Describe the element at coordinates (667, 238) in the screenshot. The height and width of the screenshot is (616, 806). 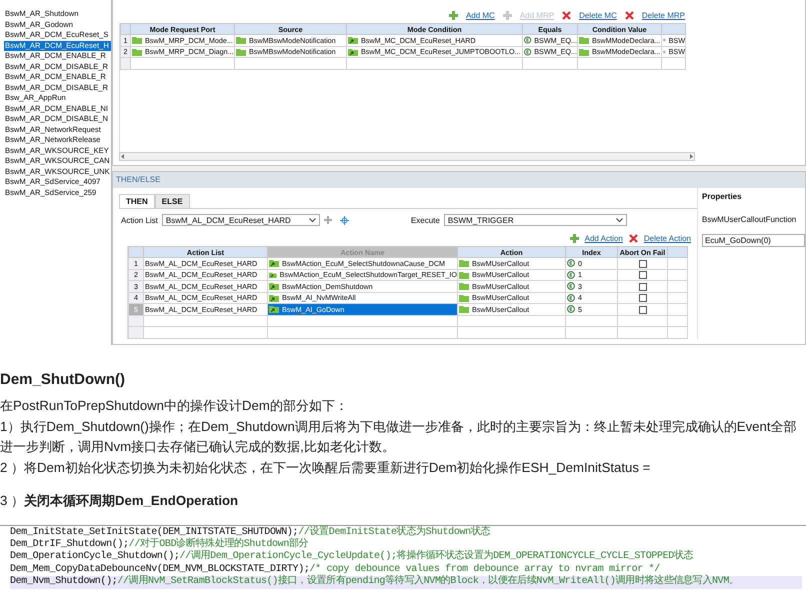
I see `toolbar-link: Delete Action` at that location.